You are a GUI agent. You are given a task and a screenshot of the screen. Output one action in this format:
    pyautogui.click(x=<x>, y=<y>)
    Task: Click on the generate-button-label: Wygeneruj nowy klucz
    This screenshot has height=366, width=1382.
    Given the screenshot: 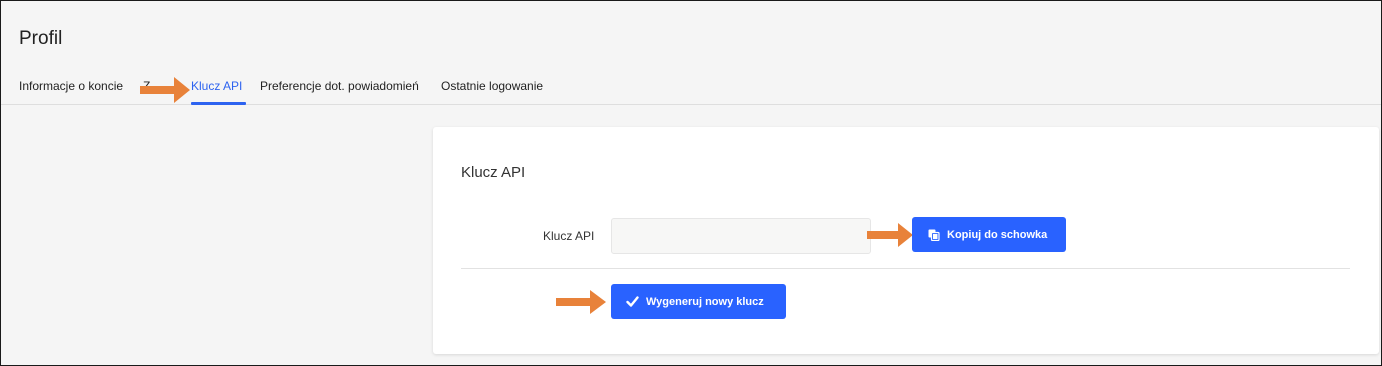 What is the action you would take?
    pyautogui.click(x=705, y=301)
    